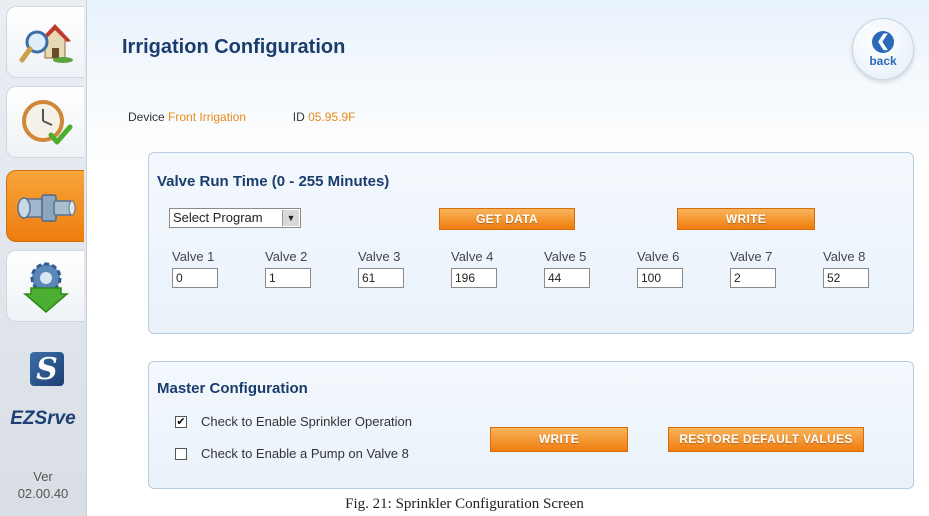 Image resolution: width=929 pixels, height=516 pixels. What do you see at coordinates (746, 219) in the screenshot?
I see `write-valves-button: WRITE` at bounding box center [746, 219].